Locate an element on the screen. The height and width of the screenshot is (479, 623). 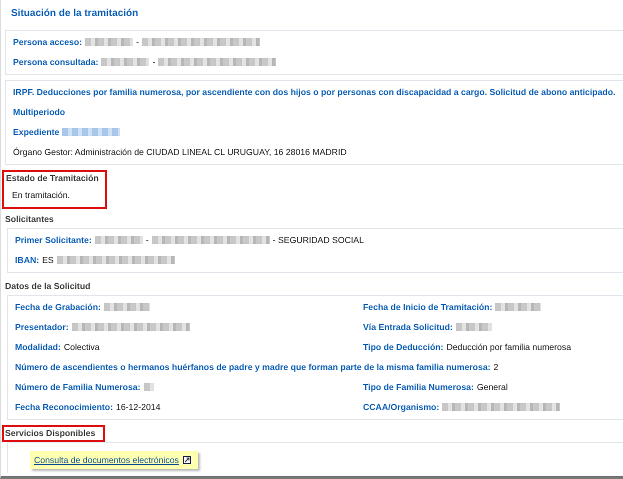
field-label: Persona acceso: is located at coordinates (47, 42).